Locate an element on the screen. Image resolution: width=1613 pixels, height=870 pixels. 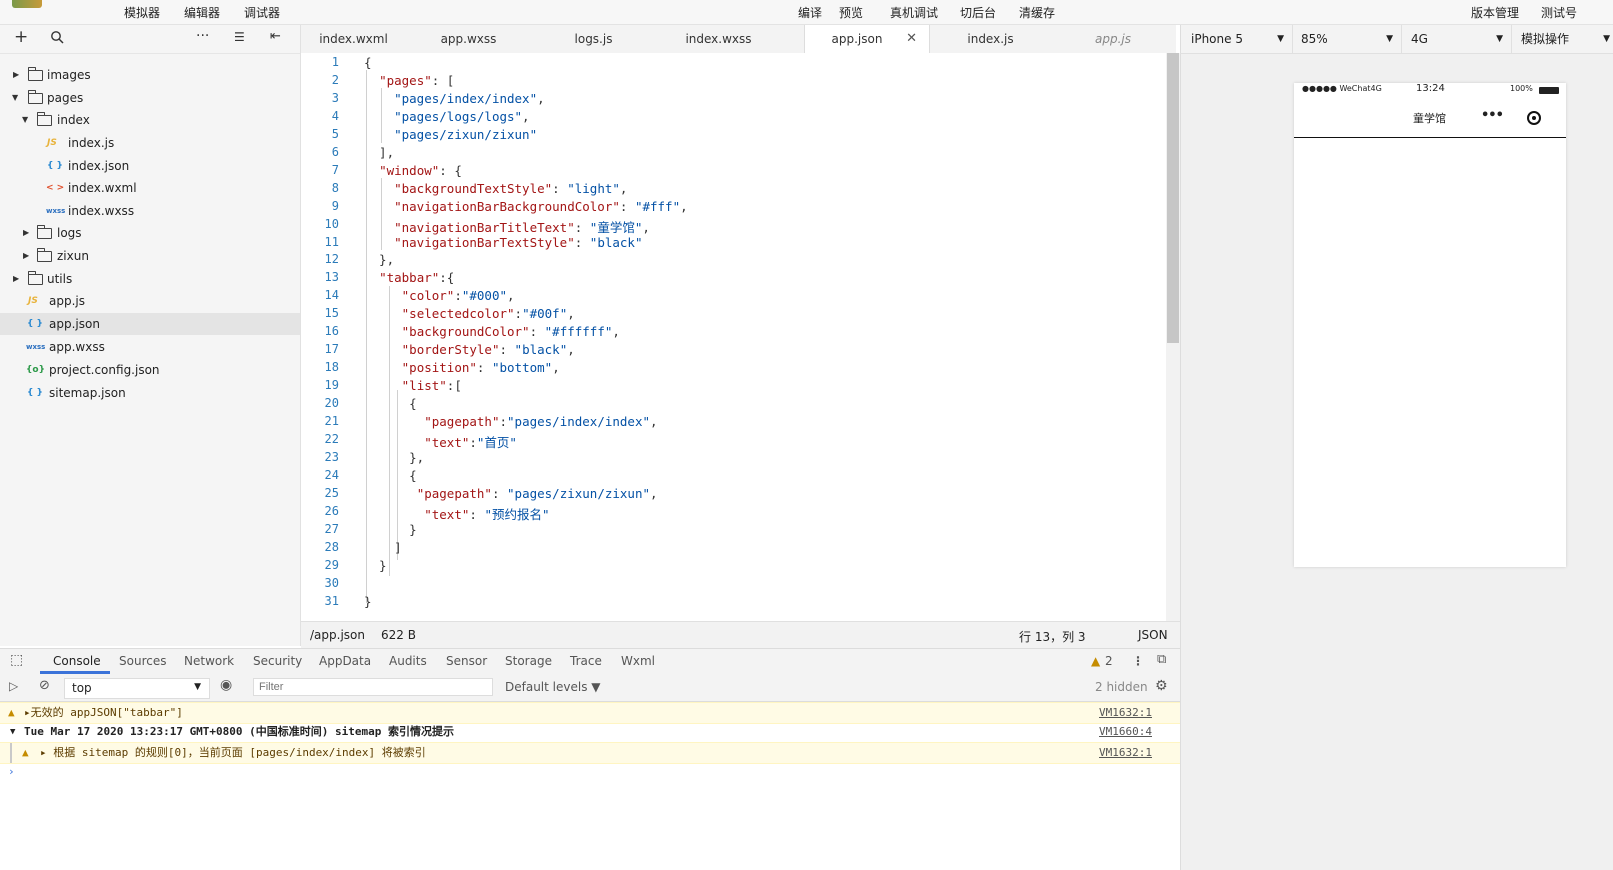
code-line: "selectedcolor":"#00f", is located at coordinates (469, 313).